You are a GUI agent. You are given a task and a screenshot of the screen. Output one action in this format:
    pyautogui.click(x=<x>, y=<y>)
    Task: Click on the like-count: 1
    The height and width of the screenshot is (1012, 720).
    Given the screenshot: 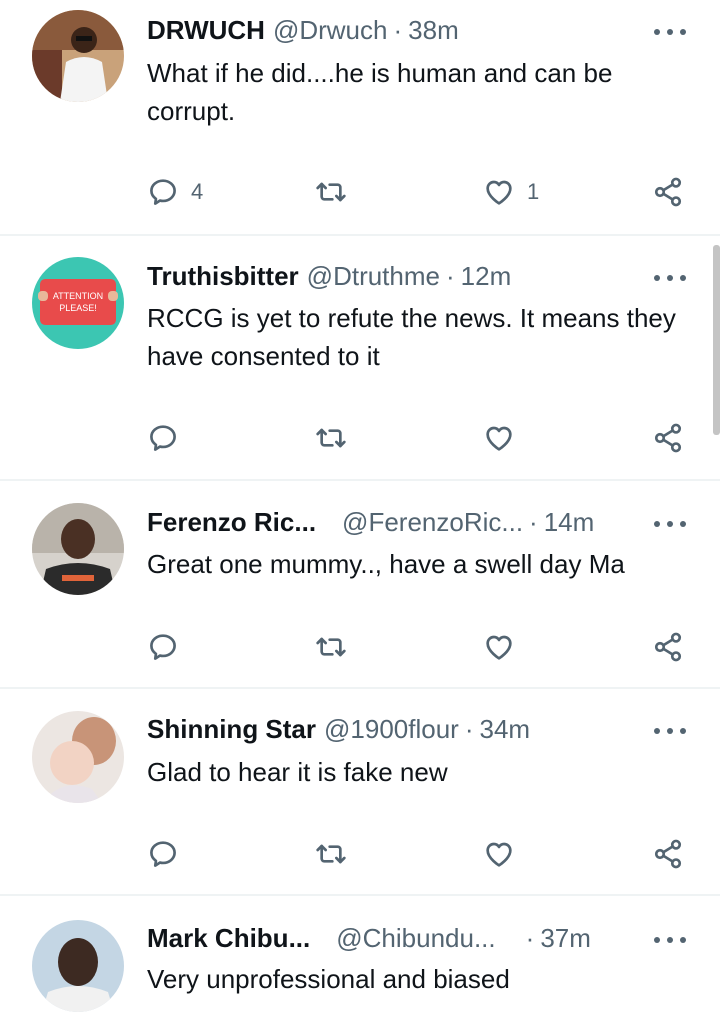 What is the action you would take?
    pyautogui.click(x=533, y=191)
    